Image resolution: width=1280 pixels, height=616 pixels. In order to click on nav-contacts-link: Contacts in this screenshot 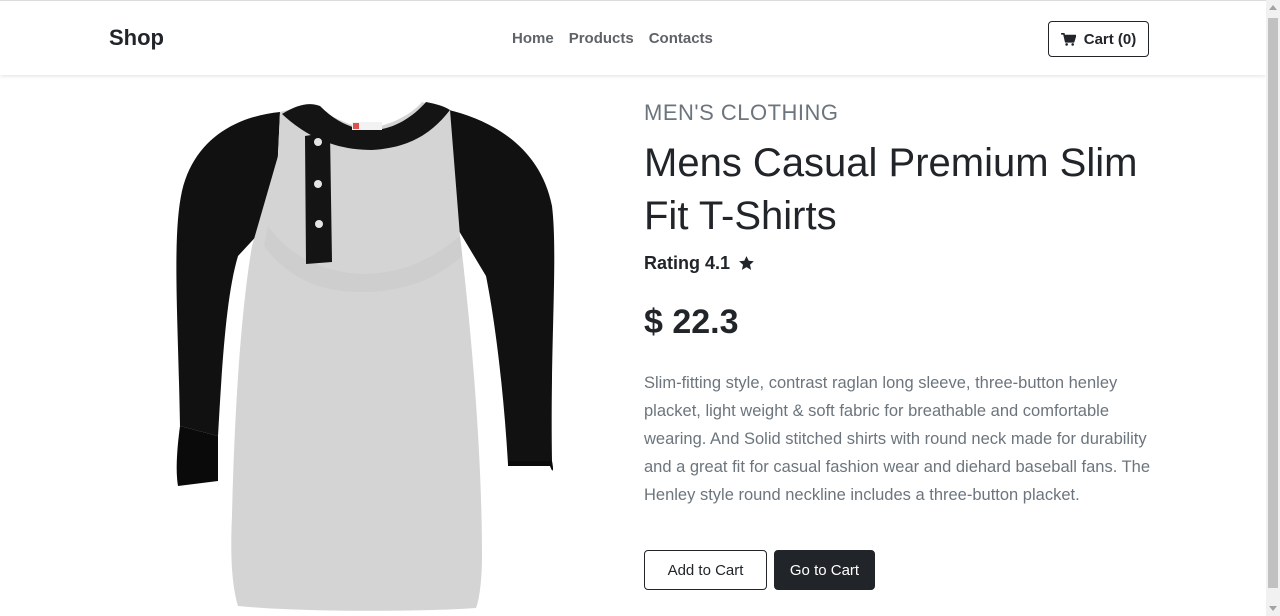, I will do `click(681, 38)`.